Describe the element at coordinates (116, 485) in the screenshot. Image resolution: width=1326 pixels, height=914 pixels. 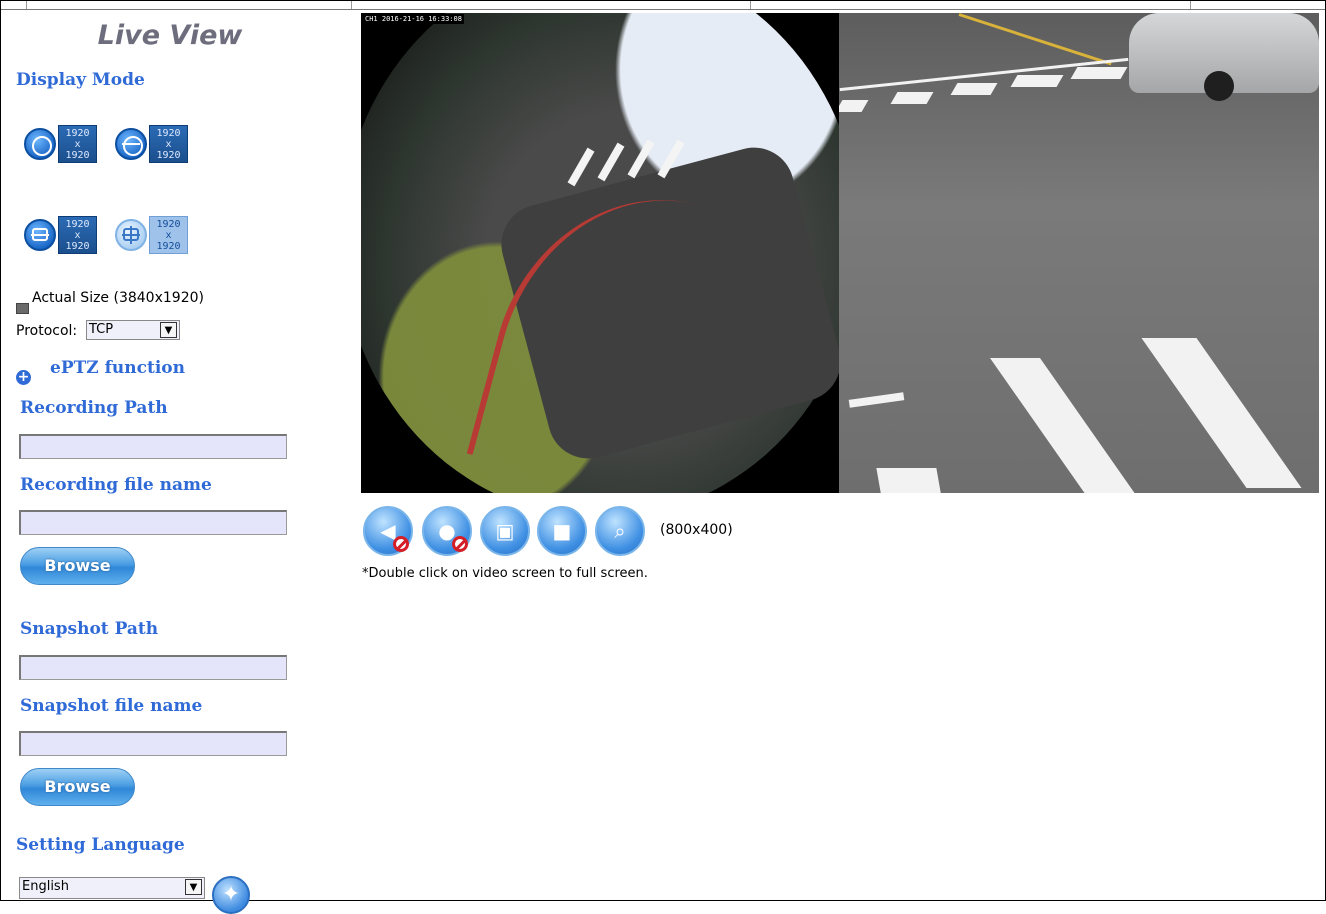
I see `recording-file-heading: Recording file name` at that location.